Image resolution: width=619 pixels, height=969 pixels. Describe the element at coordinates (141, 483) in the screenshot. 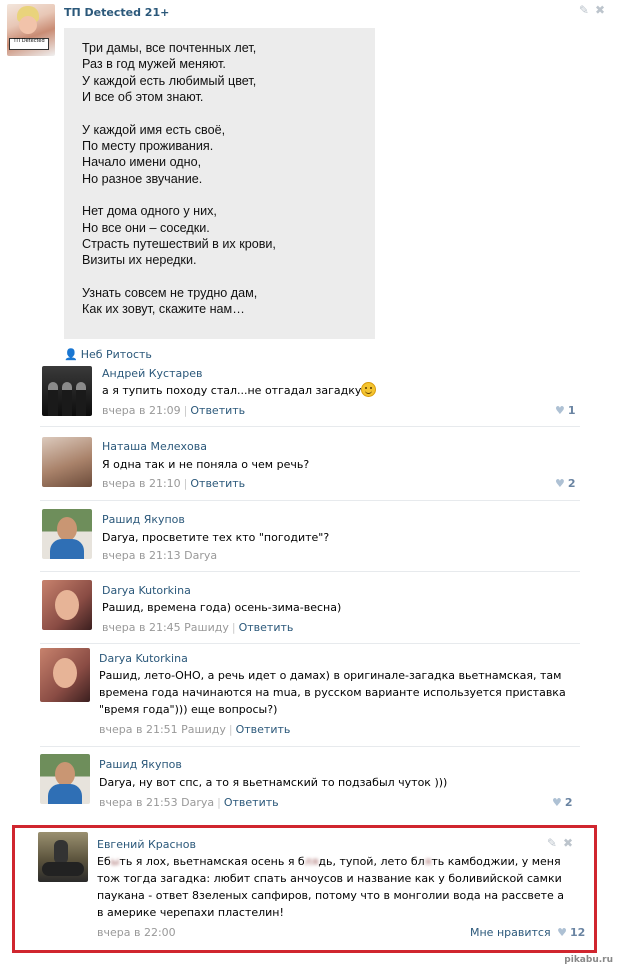

I see `comment-time: вчера в 21:10` at that location.